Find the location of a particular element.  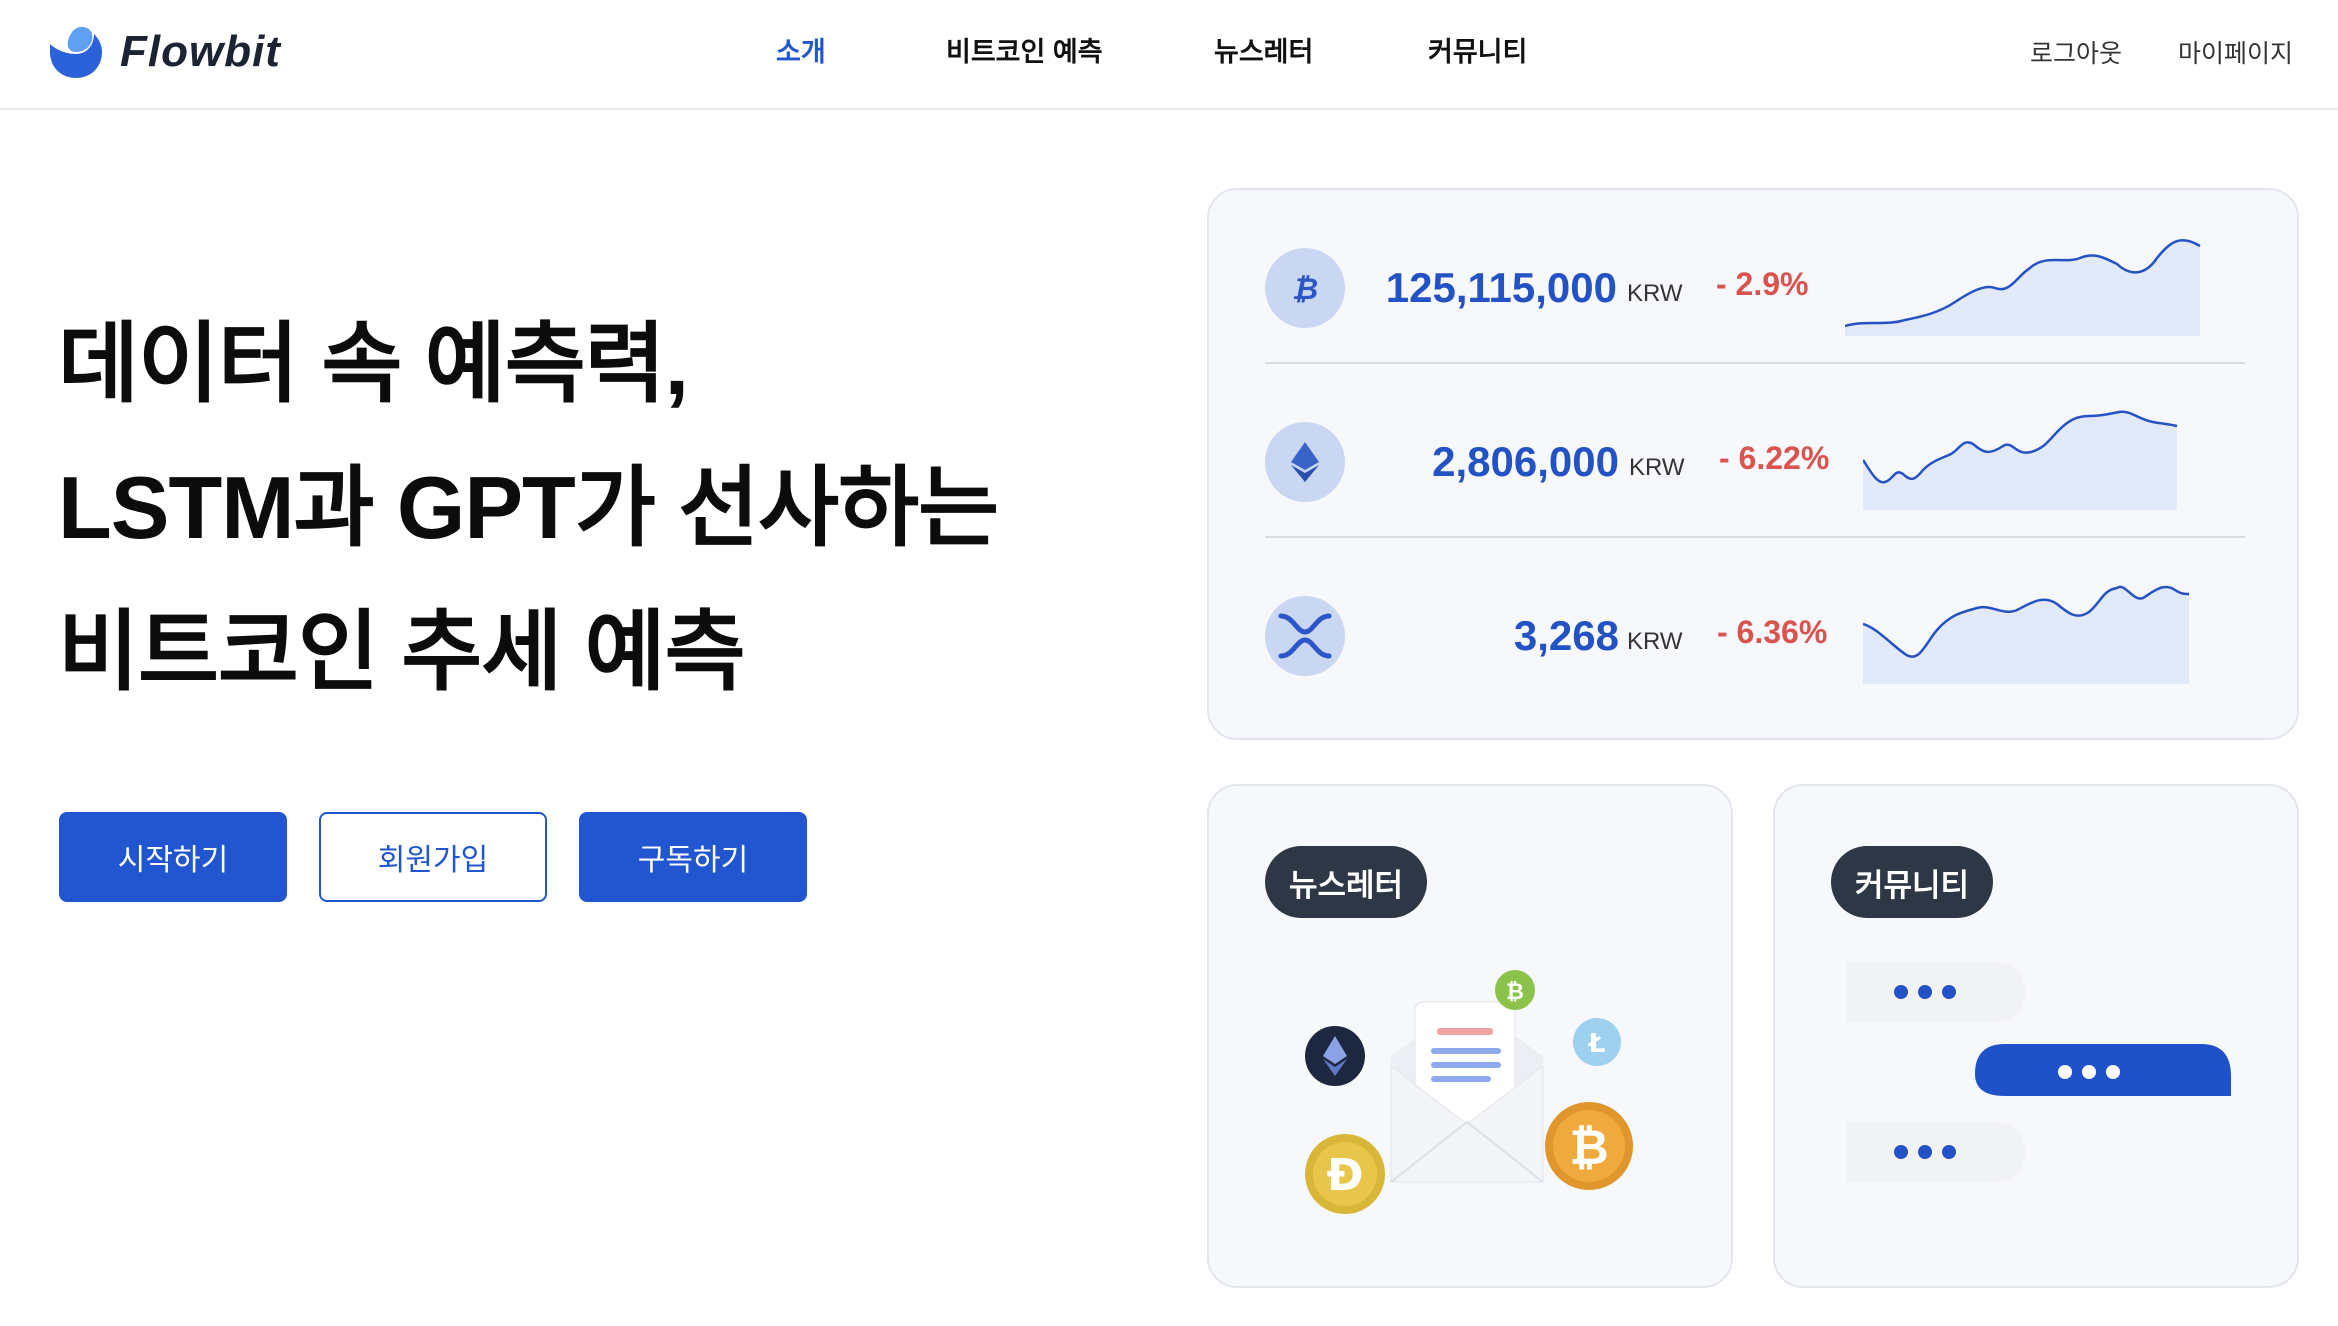

nav-item-intro: 소개 is located at coordinates (801, 49).